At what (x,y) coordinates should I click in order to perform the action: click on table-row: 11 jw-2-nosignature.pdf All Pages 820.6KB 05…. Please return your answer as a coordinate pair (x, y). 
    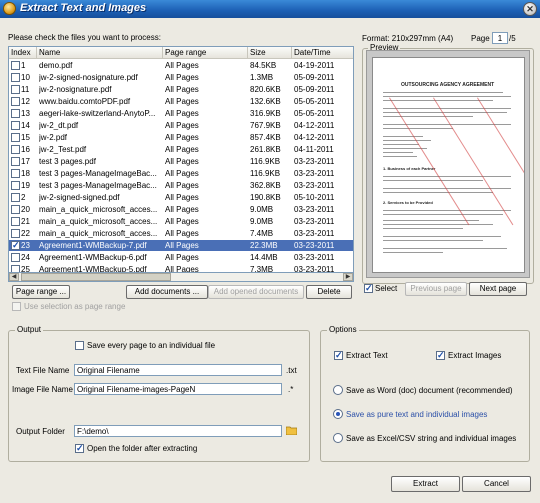
    Looking at the image, I should click on (181, 89).